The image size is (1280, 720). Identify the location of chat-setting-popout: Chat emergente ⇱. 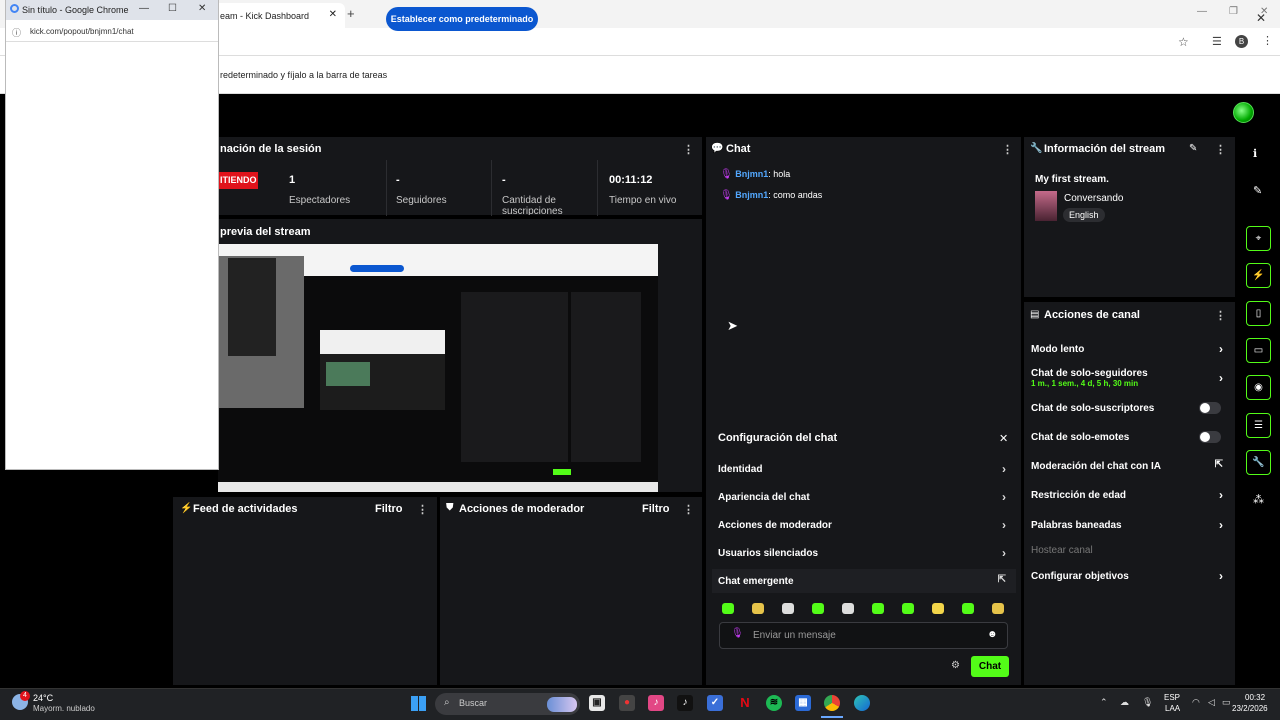
(865, 580).